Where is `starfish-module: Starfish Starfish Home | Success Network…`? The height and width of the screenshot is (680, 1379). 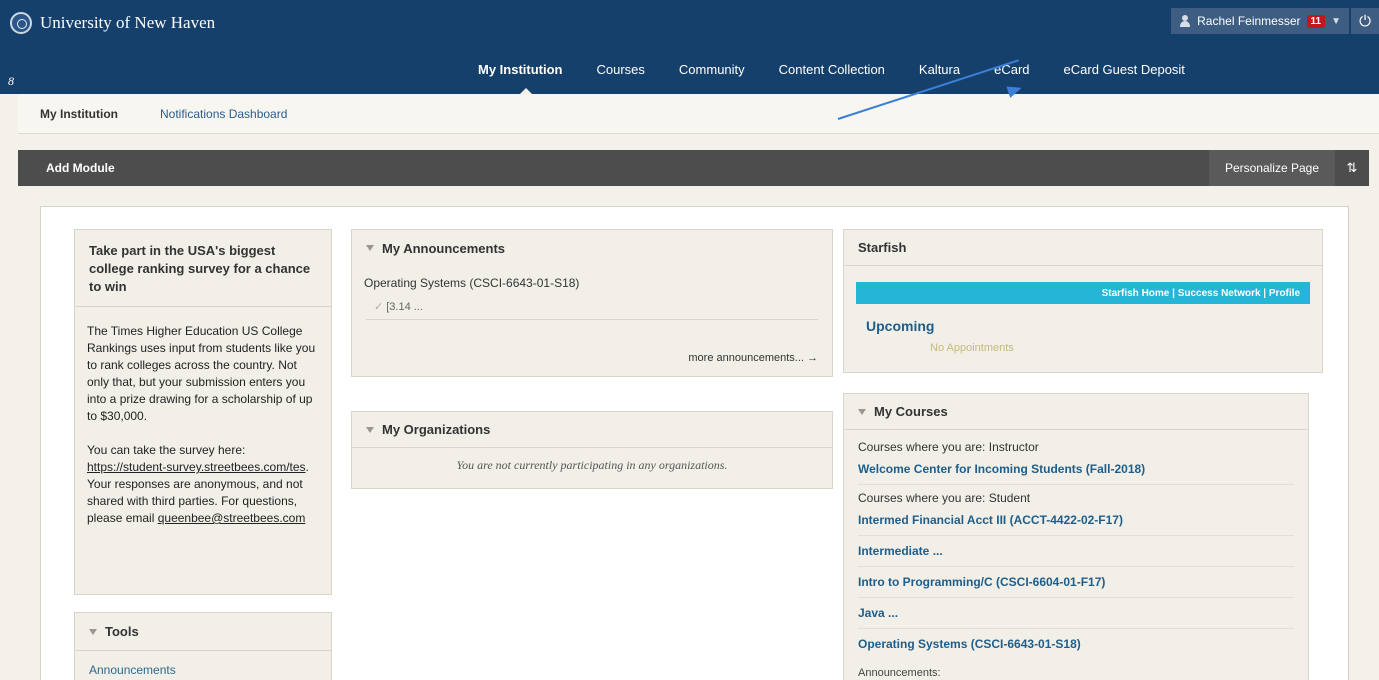 starfish-module: Starfish Starfish Home | Success Network… is located at coordinates (1083, 301).